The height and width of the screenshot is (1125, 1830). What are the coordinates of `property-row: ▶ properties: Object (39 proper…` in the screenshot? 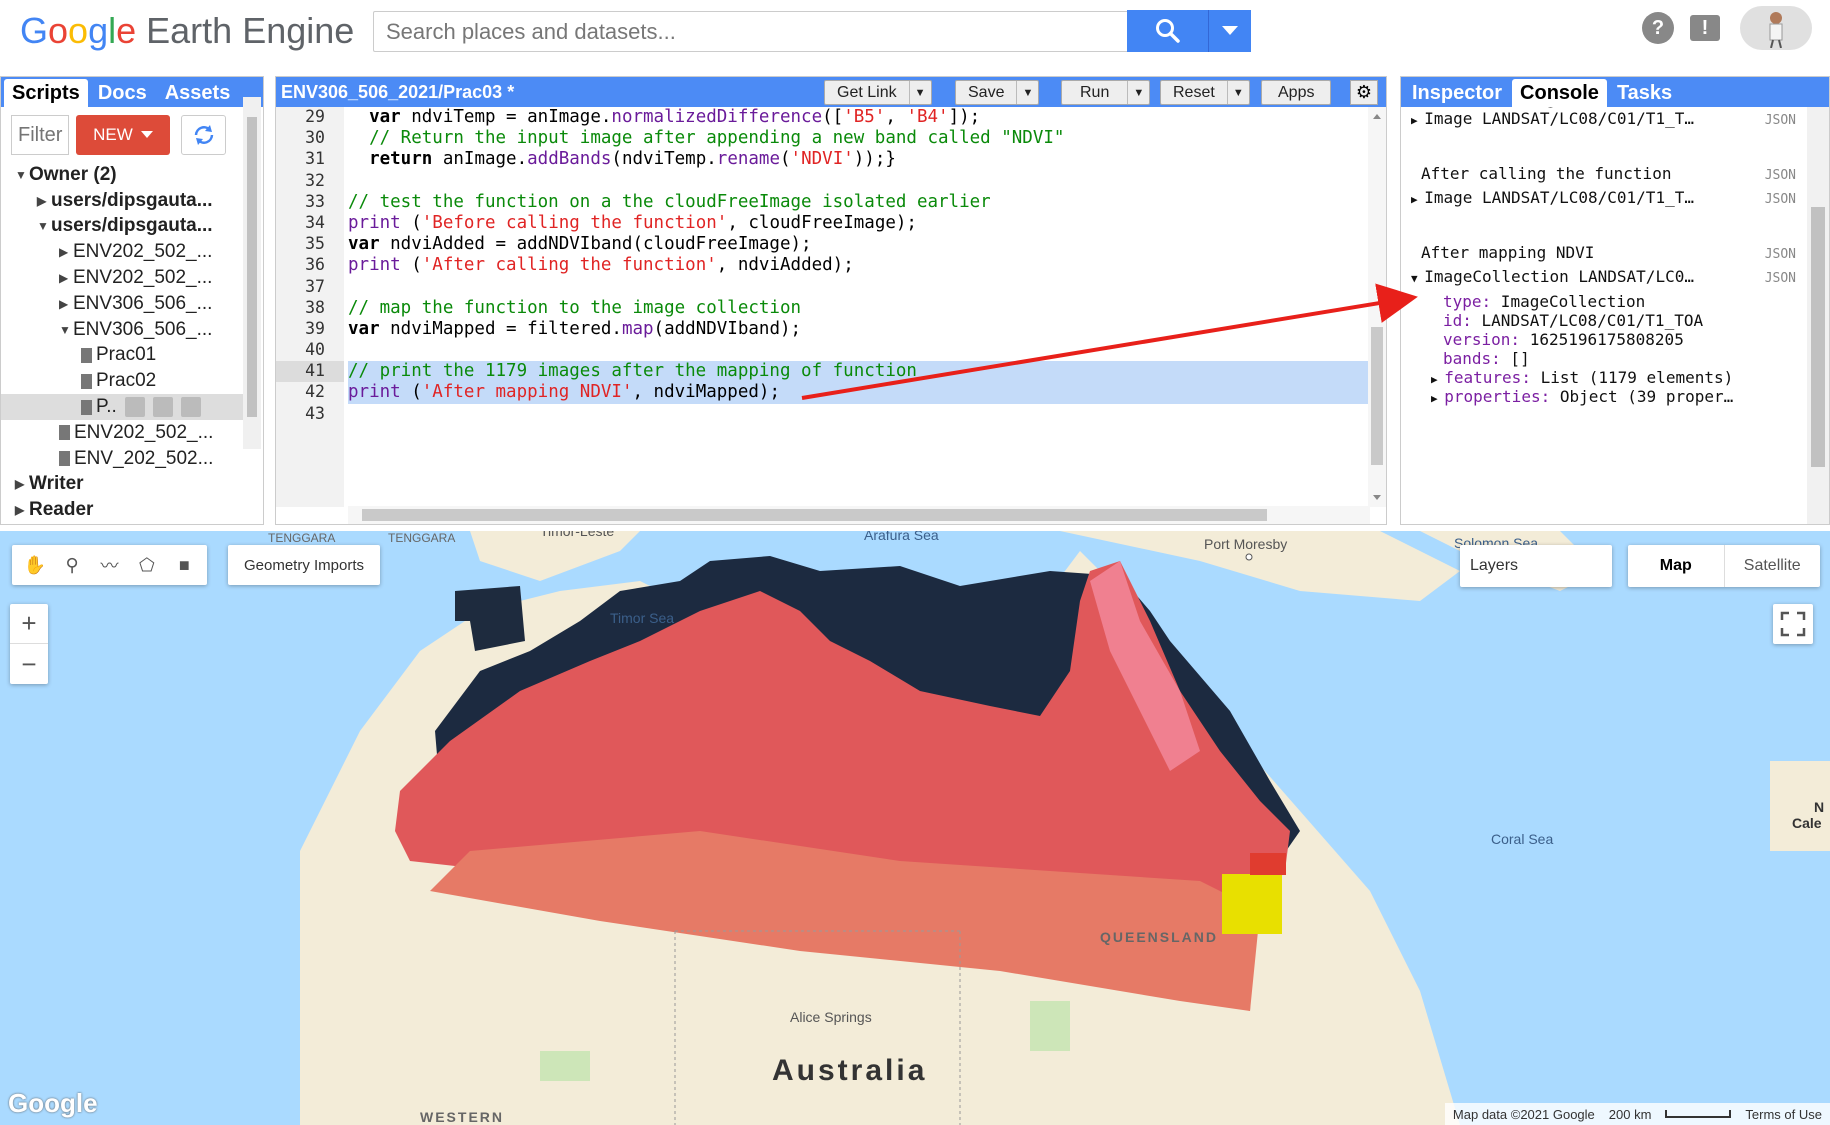 It's located at (1598, 396).